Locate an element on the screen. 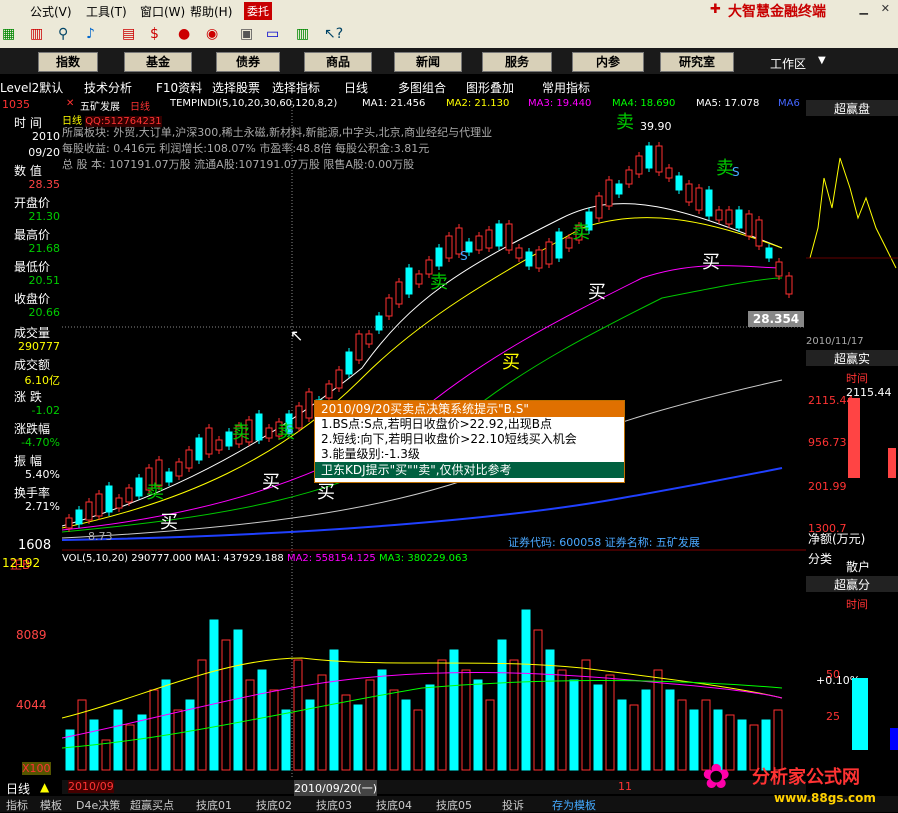 The width and height of the screenshot is (898, 813). nav-index: 指数 is located at coordinates (68, 62).